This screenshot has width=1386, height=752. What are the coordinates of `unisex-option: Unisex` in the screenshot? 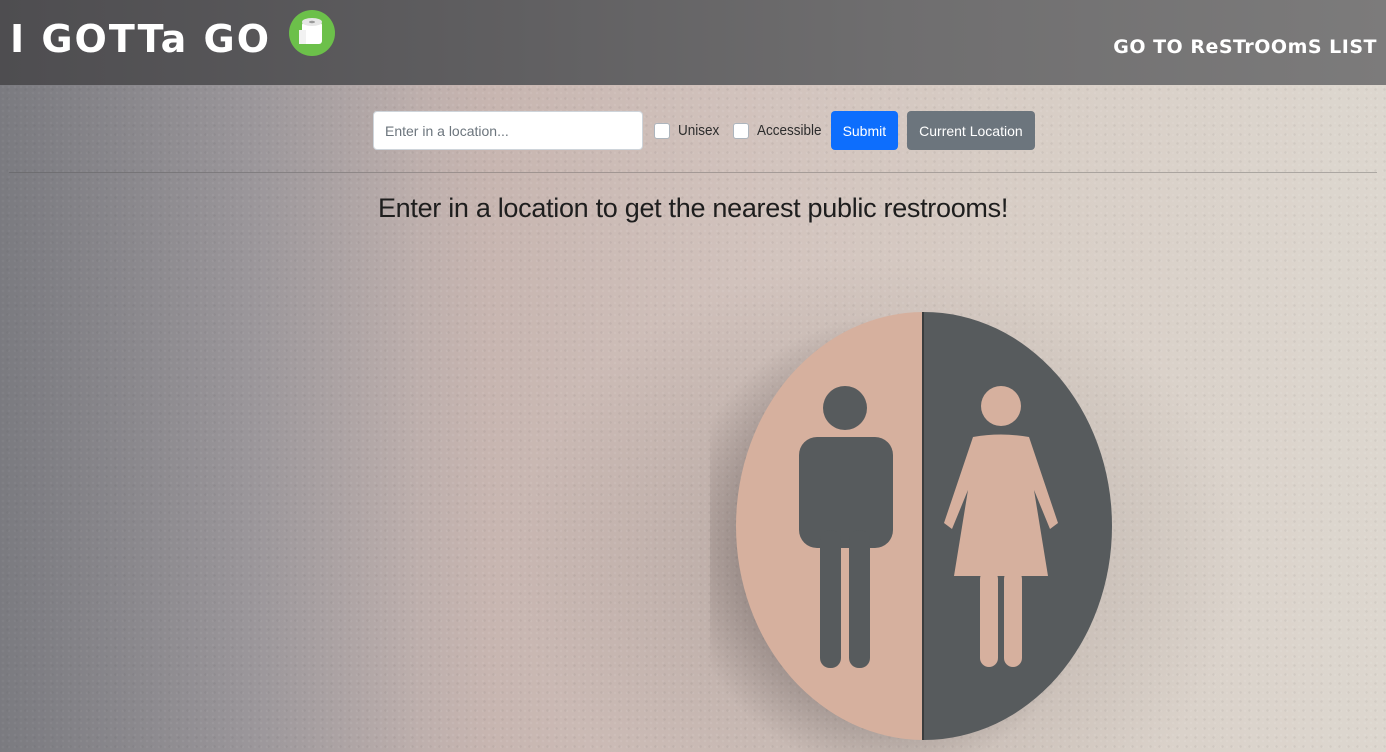 It's located at (689, 130).